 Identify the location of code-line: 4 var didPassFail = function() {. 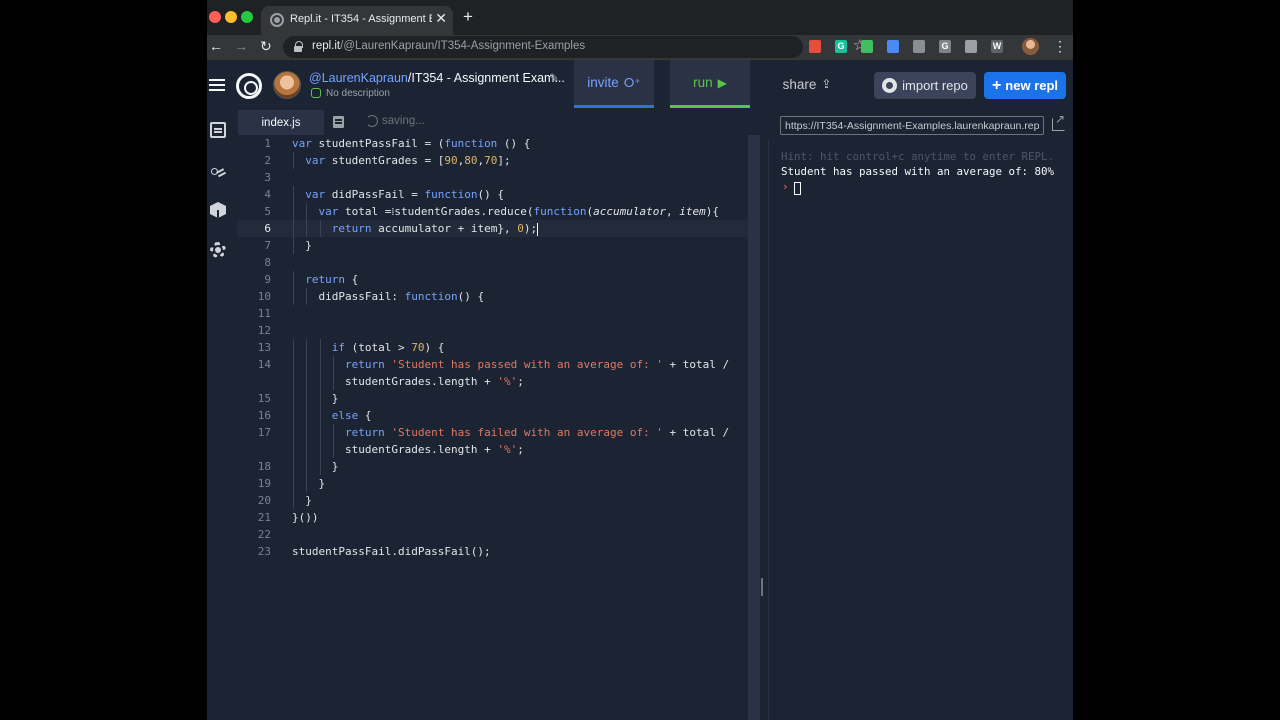
(492, 194).